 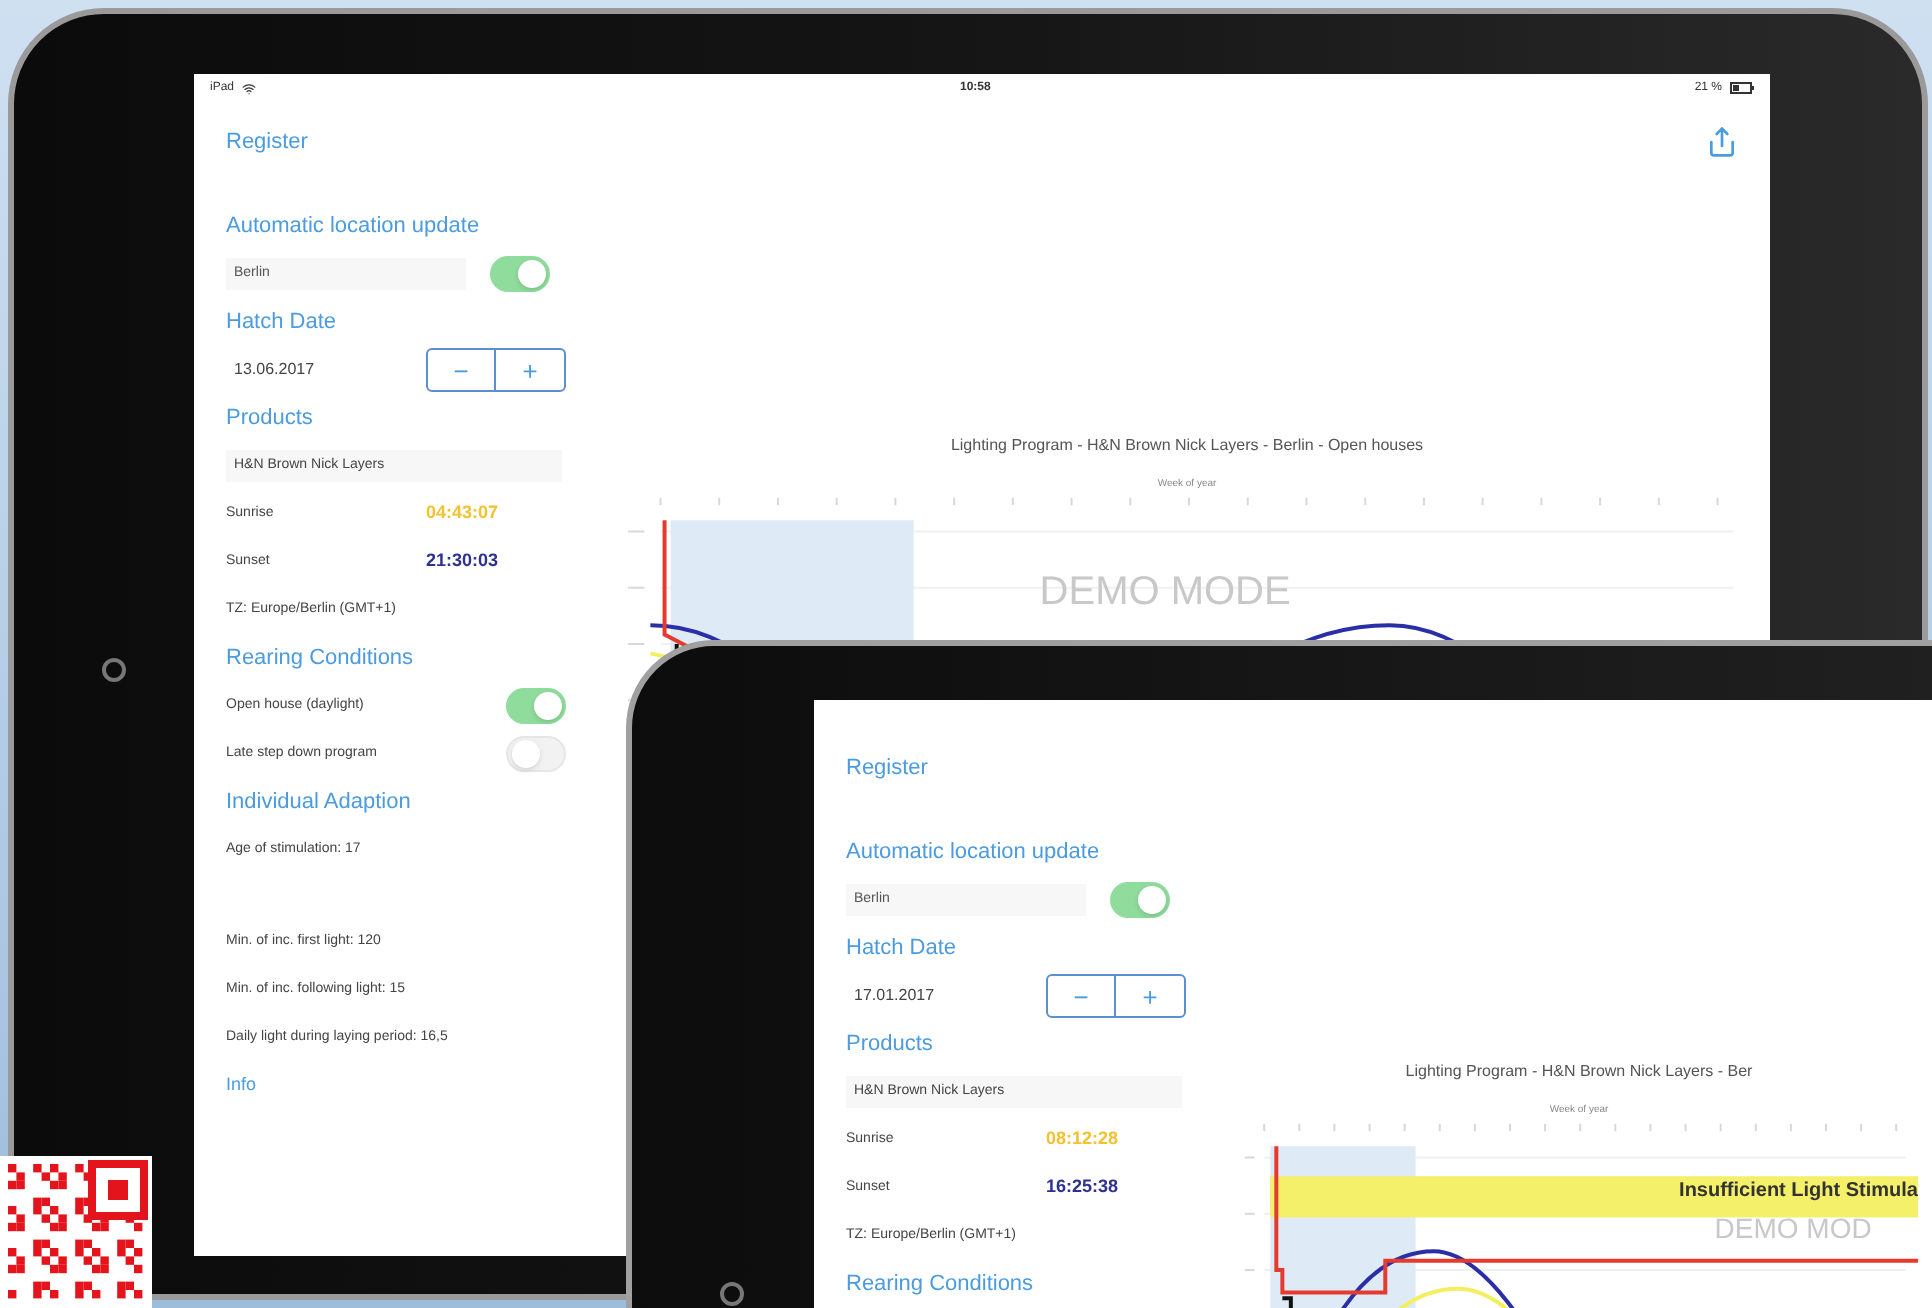 What do you see at coordinates (1722, 142) in the screenshot?
I see `share-icon` at bounding box center [1722, 142].